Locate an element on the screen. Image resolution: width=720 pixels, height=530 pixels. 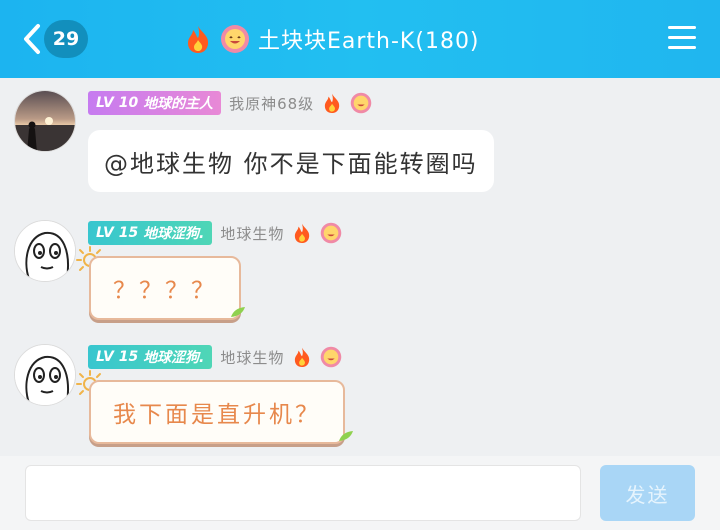
level-badge: LV 10 地球的主人 is located at coordinates (155, 103).